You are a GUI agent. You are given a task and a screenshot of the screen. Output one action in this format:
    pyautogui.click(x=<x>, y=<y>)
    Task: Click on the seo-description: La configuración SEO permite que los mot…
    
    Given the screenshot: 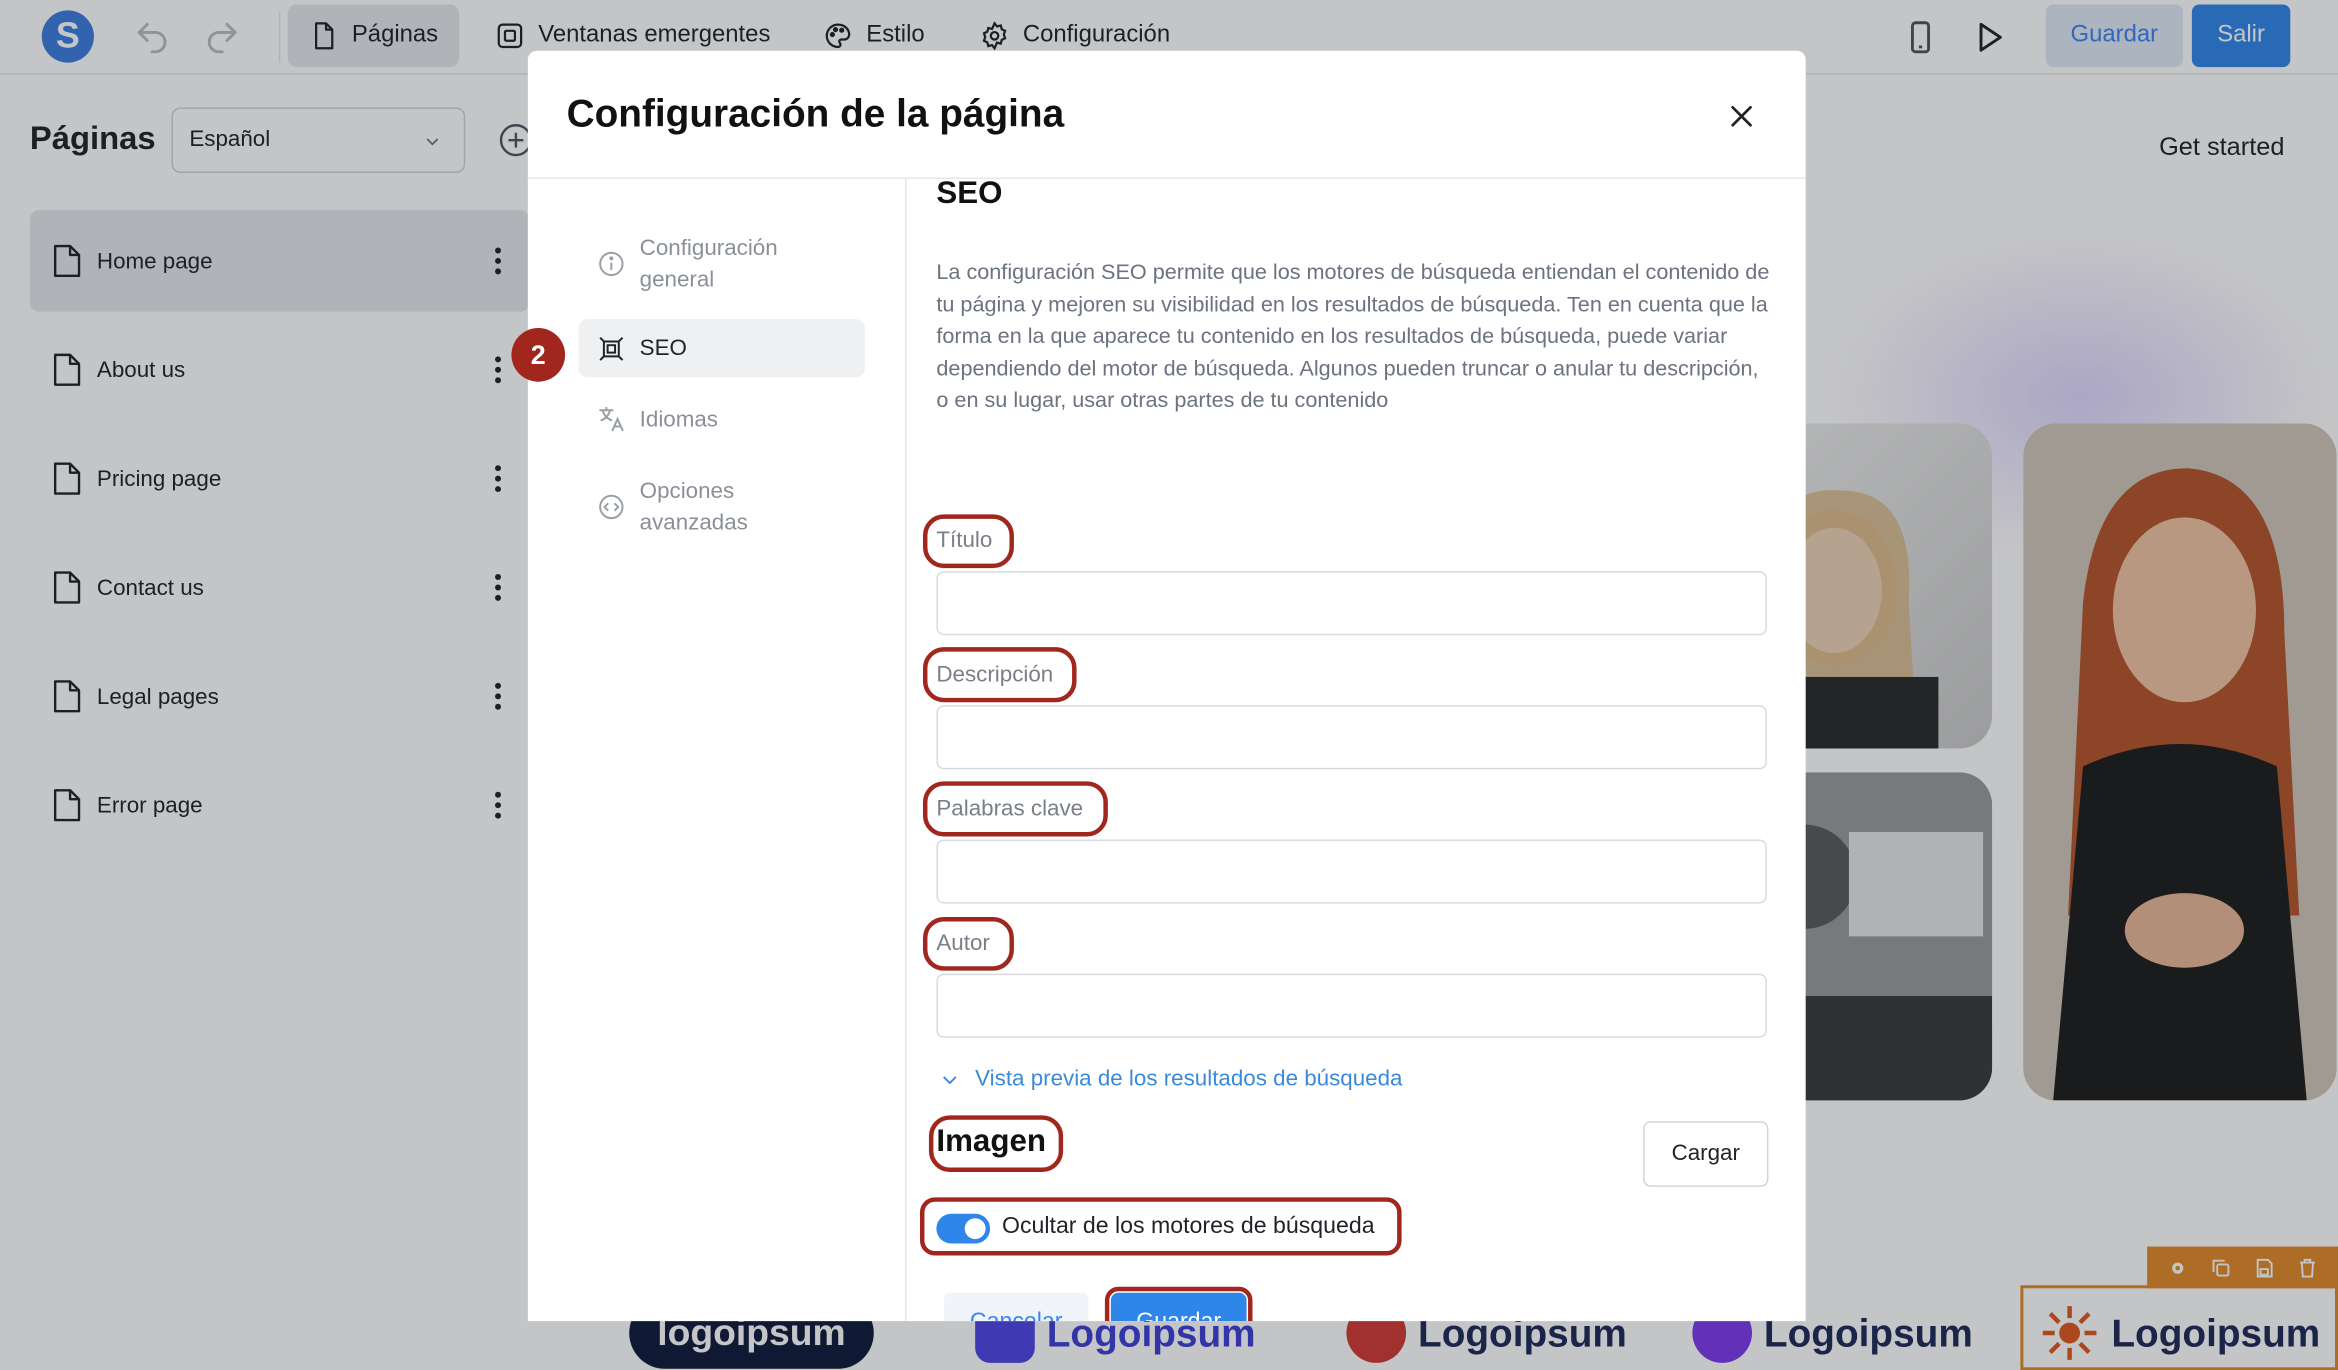 What is the action you would take?
    pyautogui.click(x=1353, y=337)
    